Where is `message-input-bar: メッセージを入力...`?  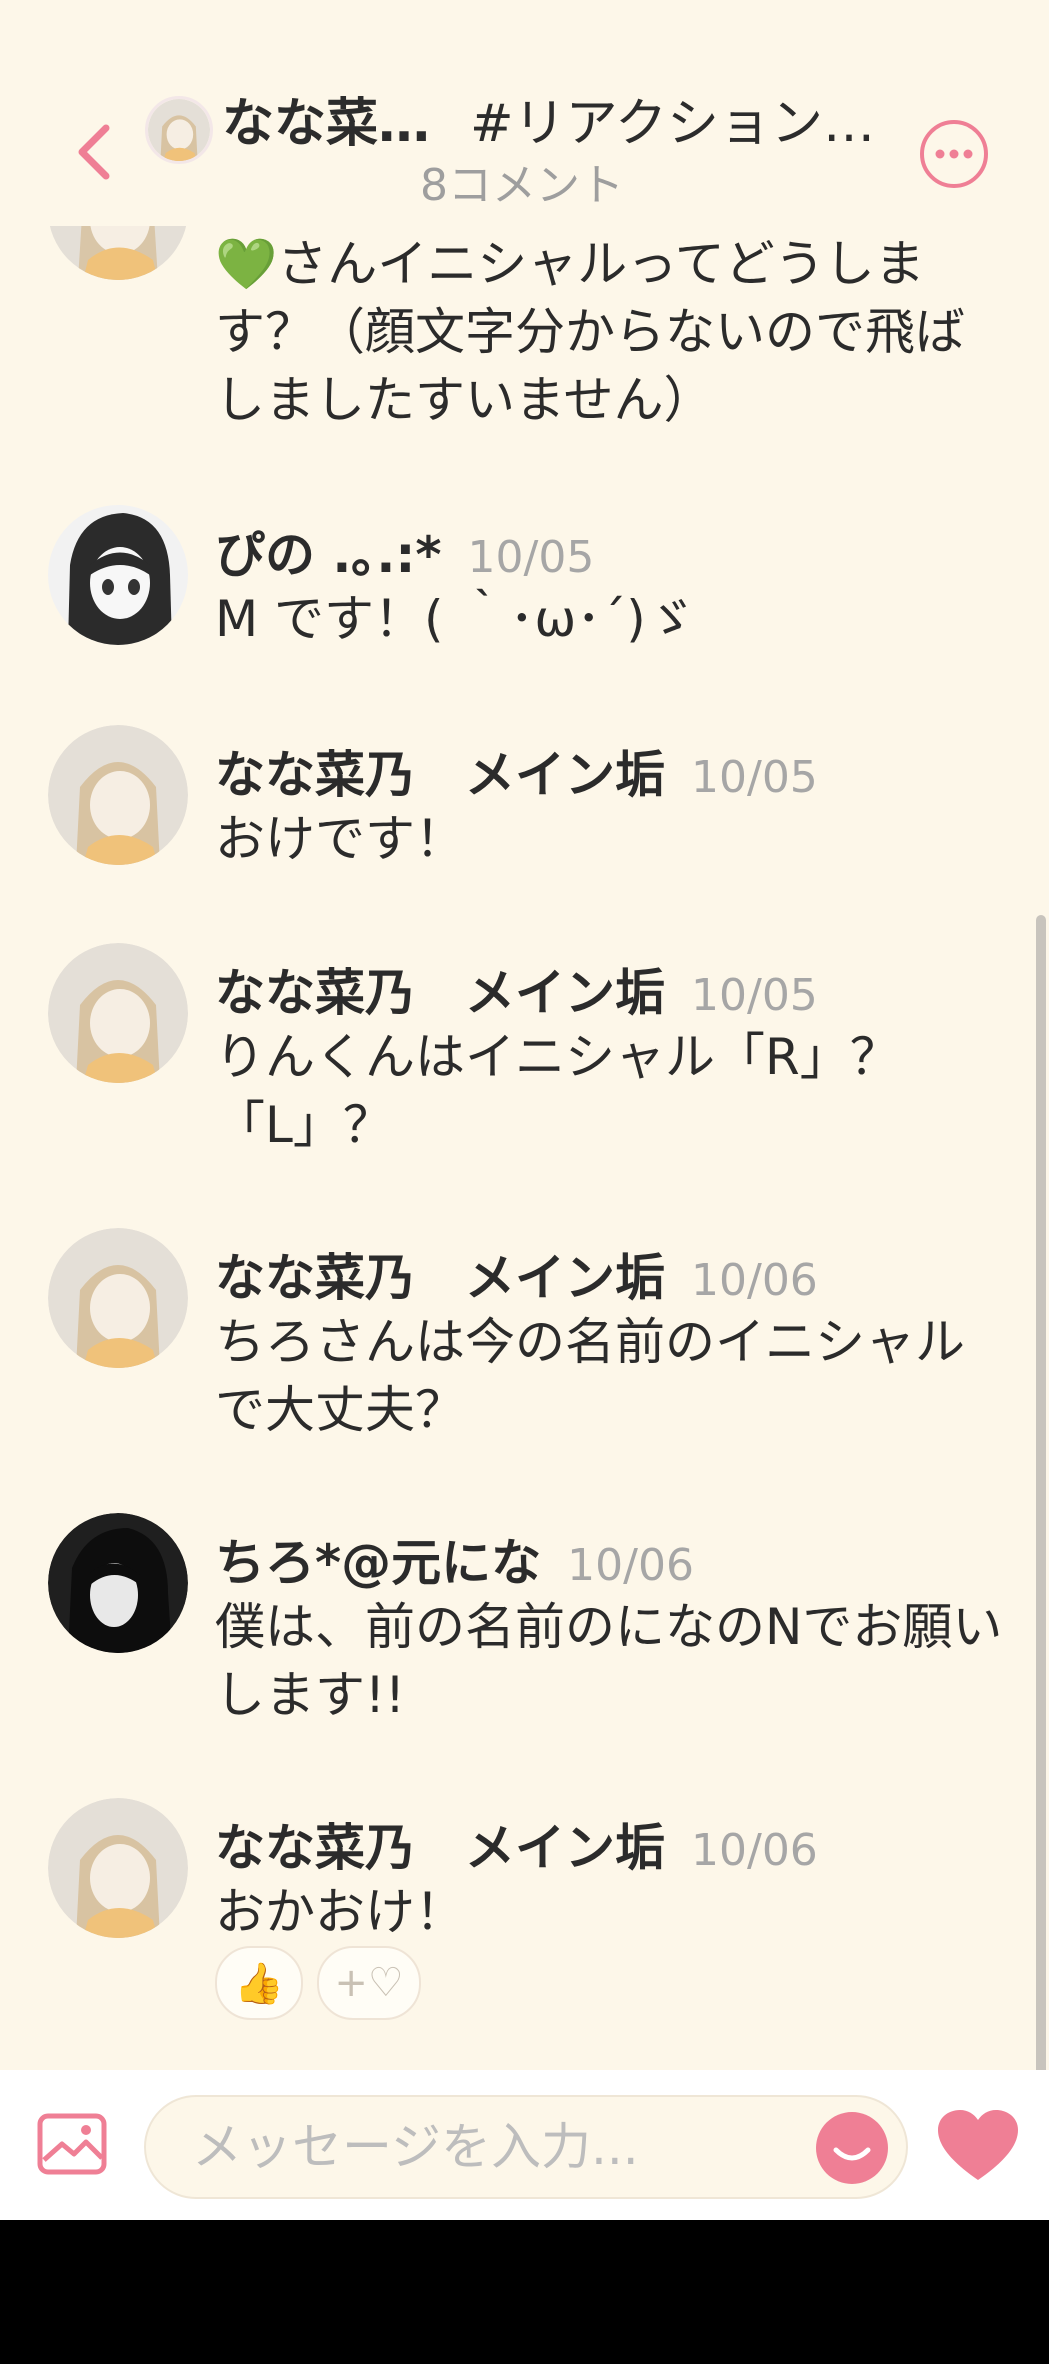 message-input-bar: メッセージを入力... is located at coordinates (524, 2145).